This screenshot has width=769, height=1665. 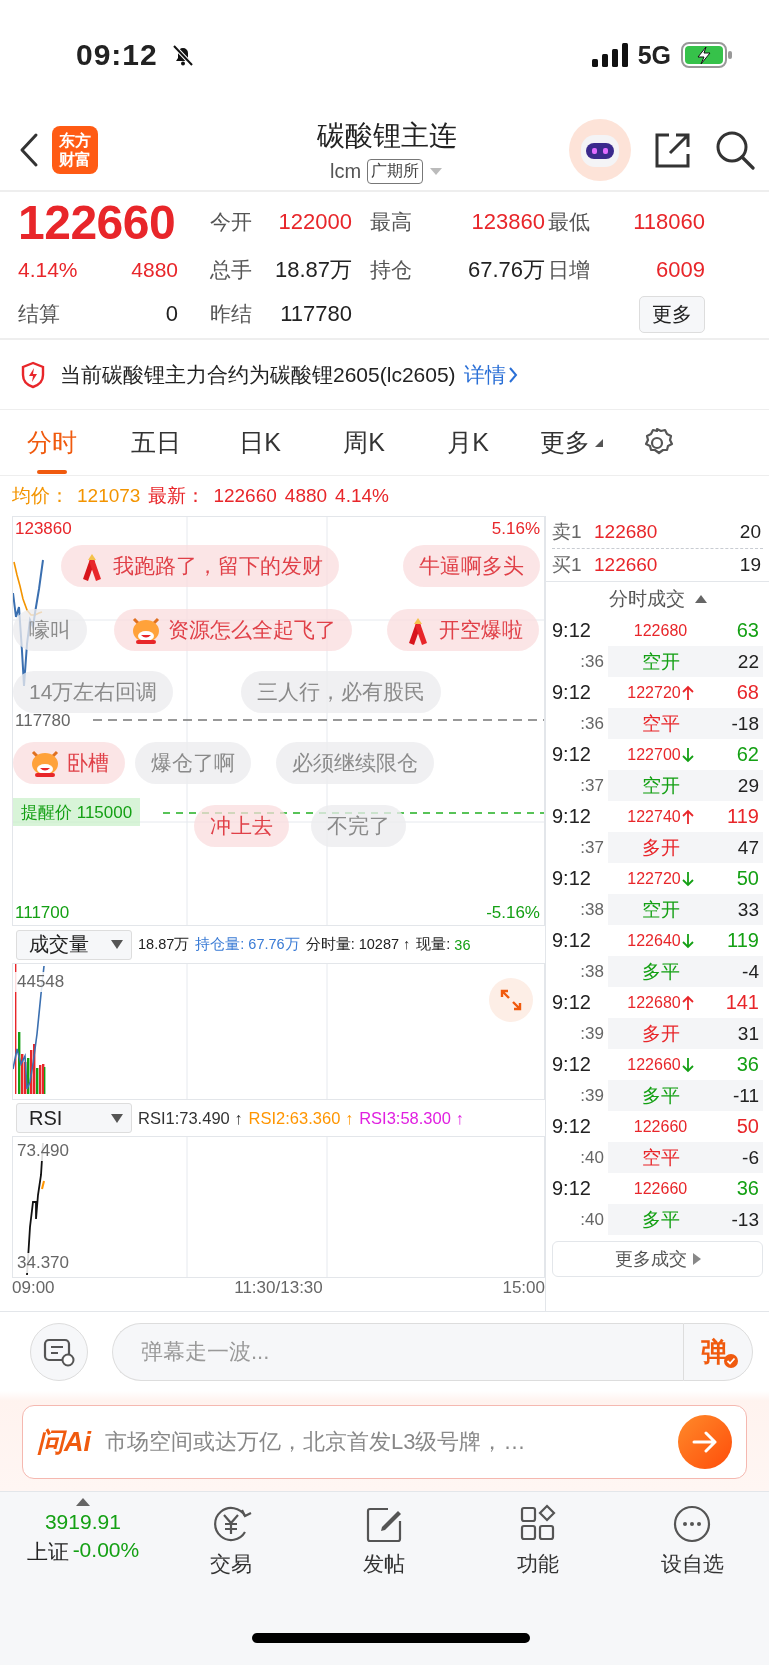 What do you see at coordinates (654, 754) in the screenshot?
I see `trade-price: 122700` at bounding box center [654, 754].